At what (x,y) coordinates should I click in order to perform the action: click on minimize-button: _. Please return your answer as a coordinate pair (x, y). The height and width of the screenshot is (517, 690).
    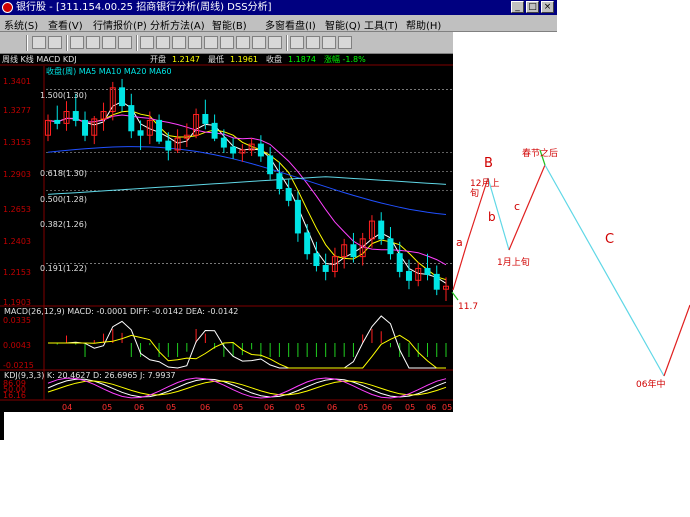
    Looking at the image, I should click on (517, 7).